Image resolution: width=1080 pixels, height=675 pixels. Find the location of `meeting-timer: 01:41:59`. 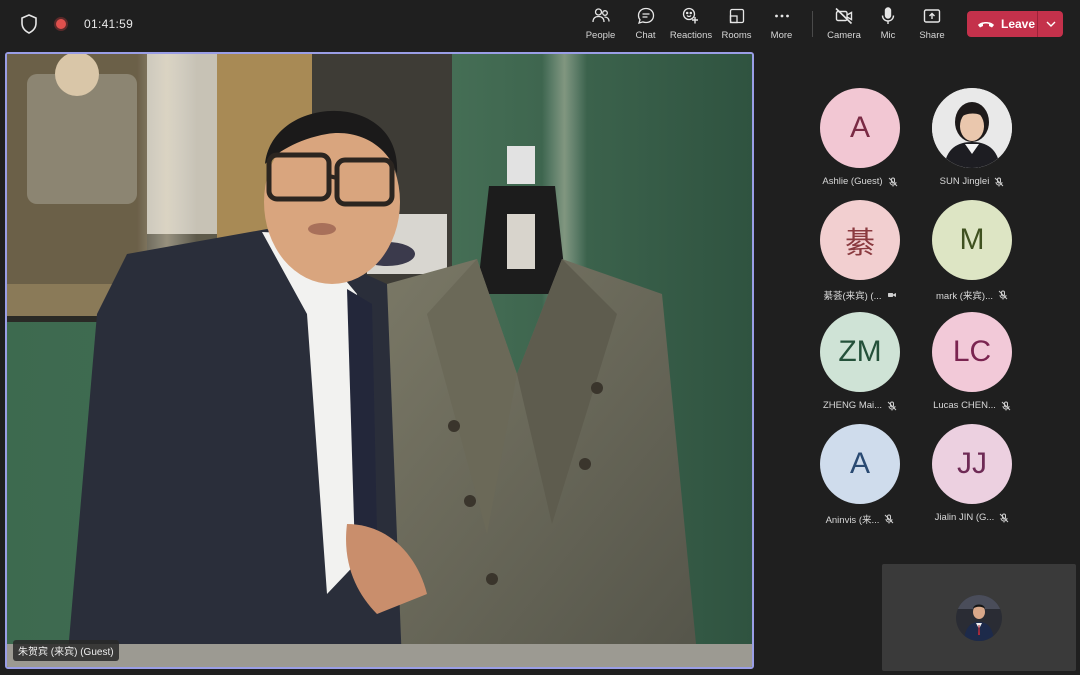

meeting-timer: 01:41:59 is located at coordinates (109, 24).